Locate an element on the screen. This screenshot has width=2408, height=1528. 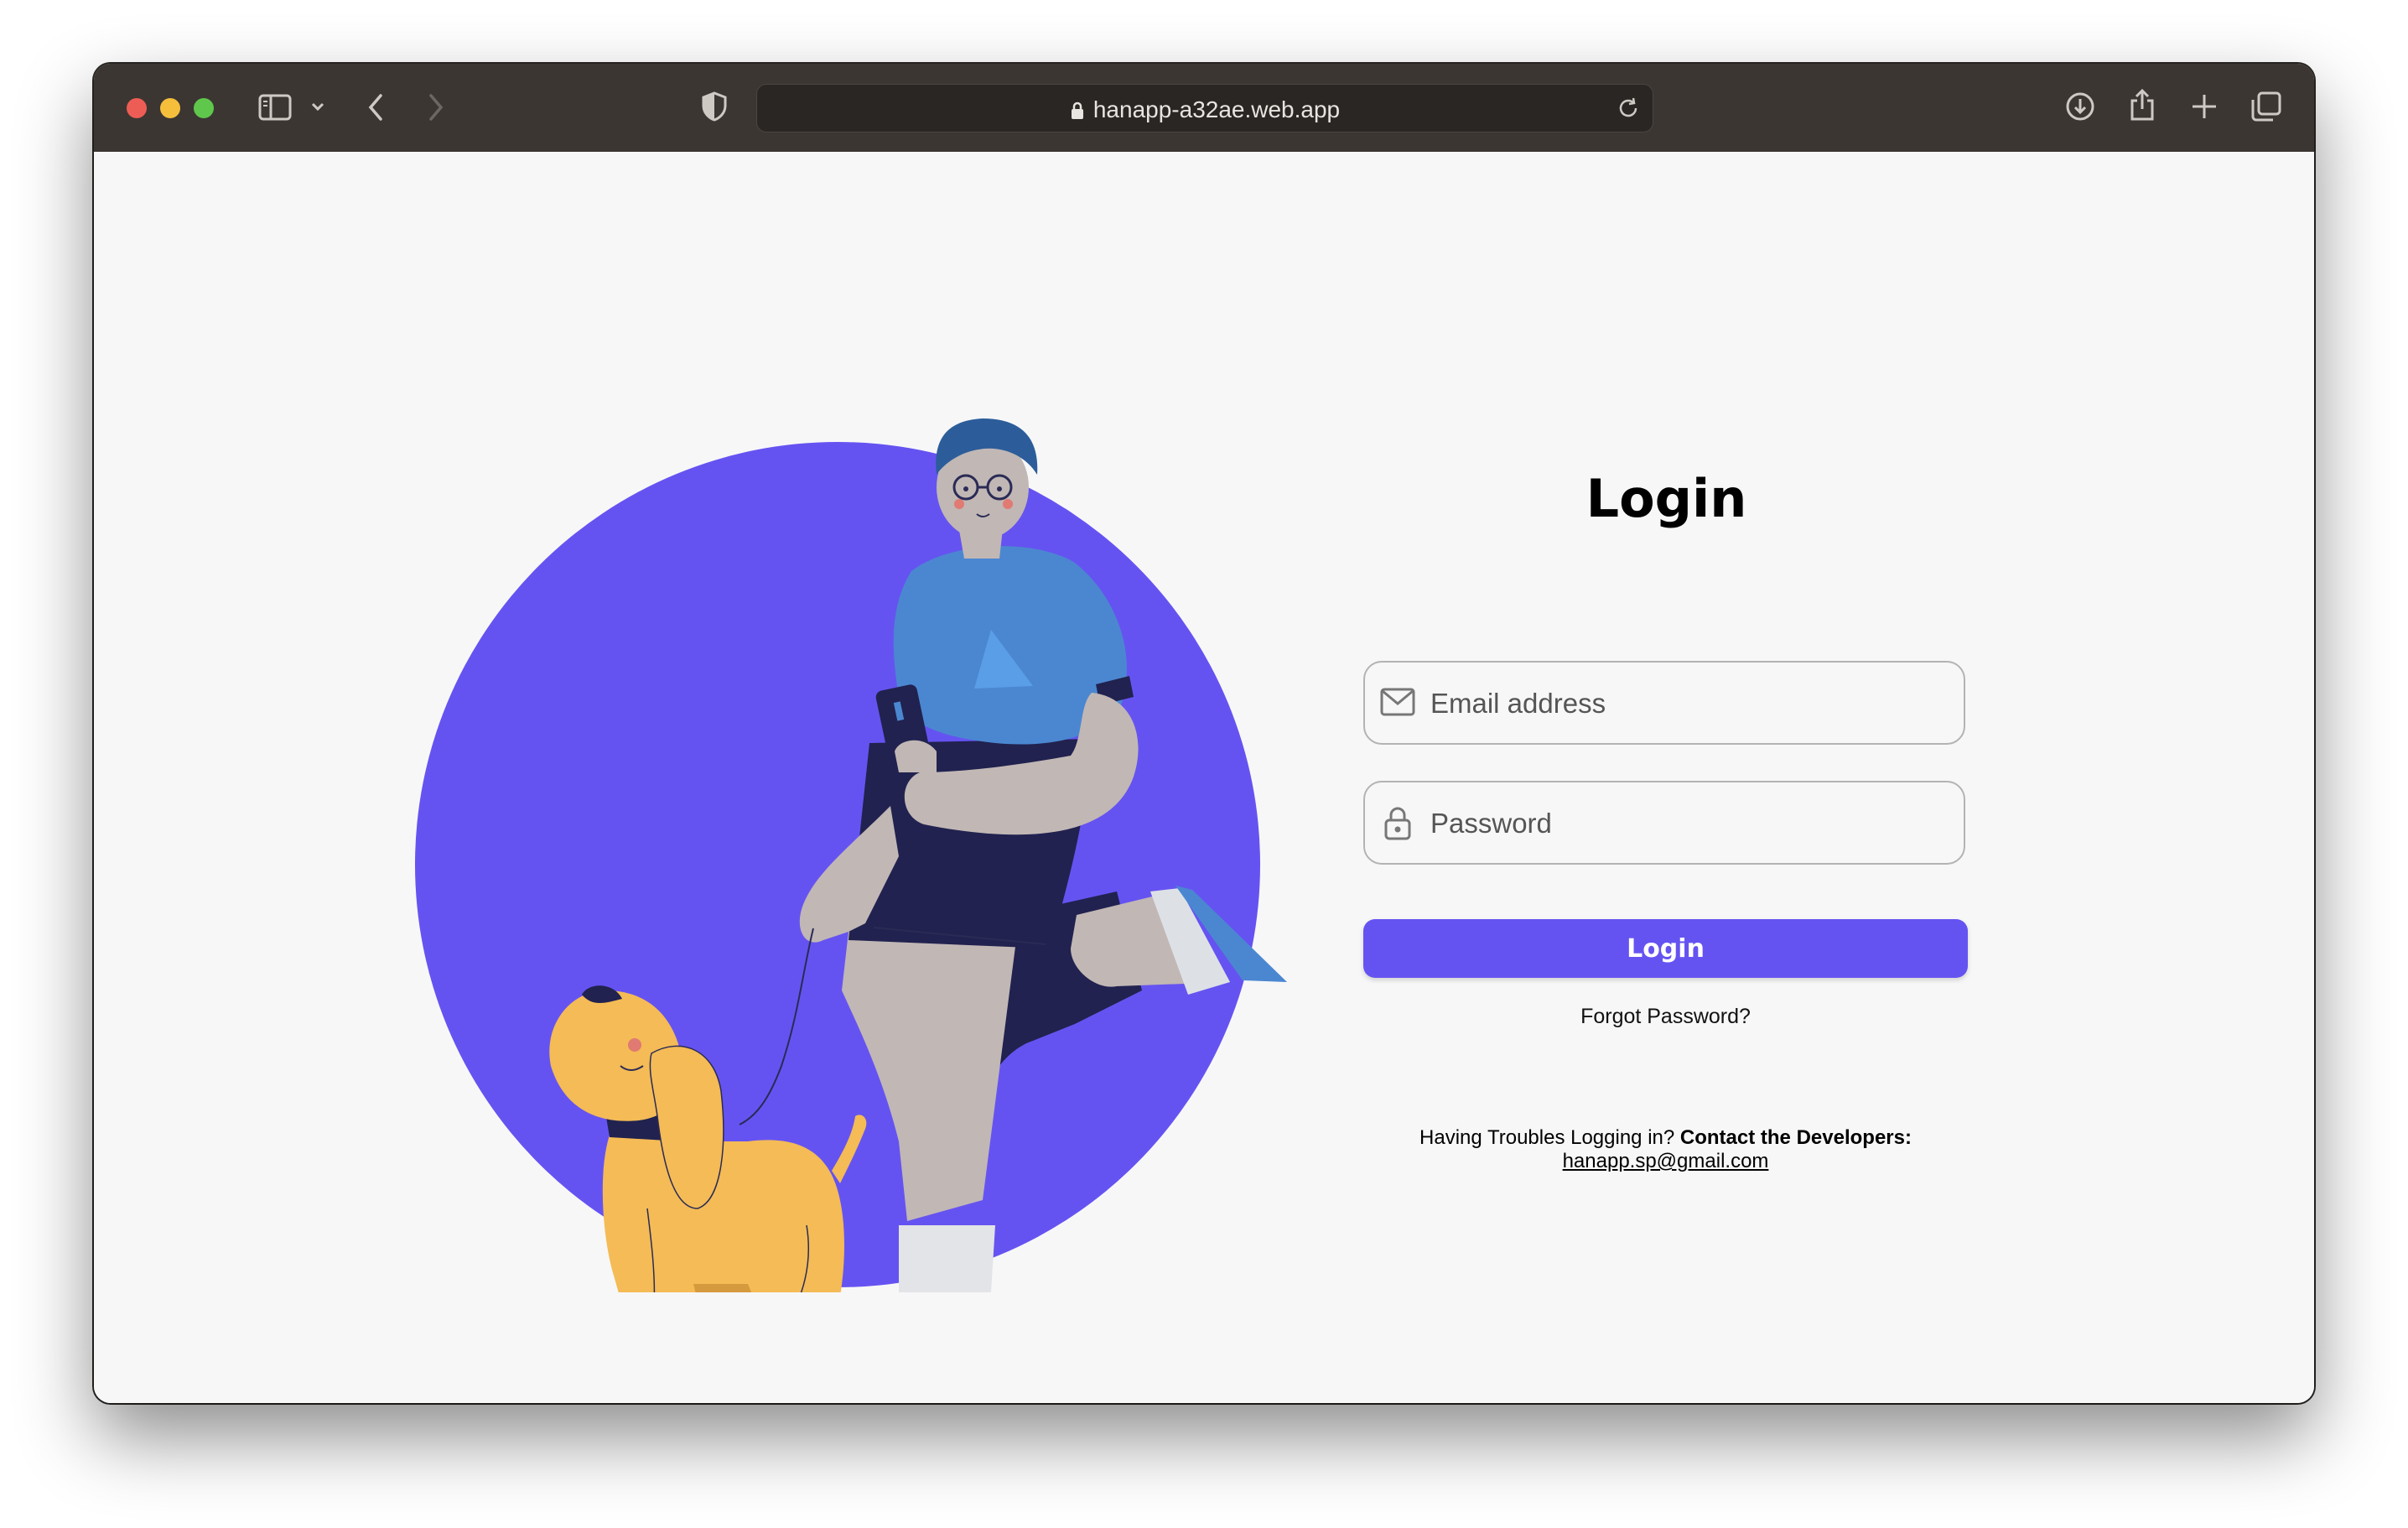
password-input is located at coordinates (1690, 824).